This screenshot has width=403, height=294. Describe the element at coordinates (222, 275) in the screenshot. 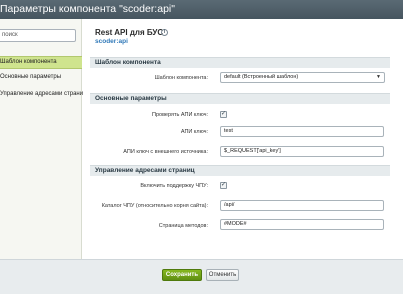

I see `cancel-button: Отменить` at that location.